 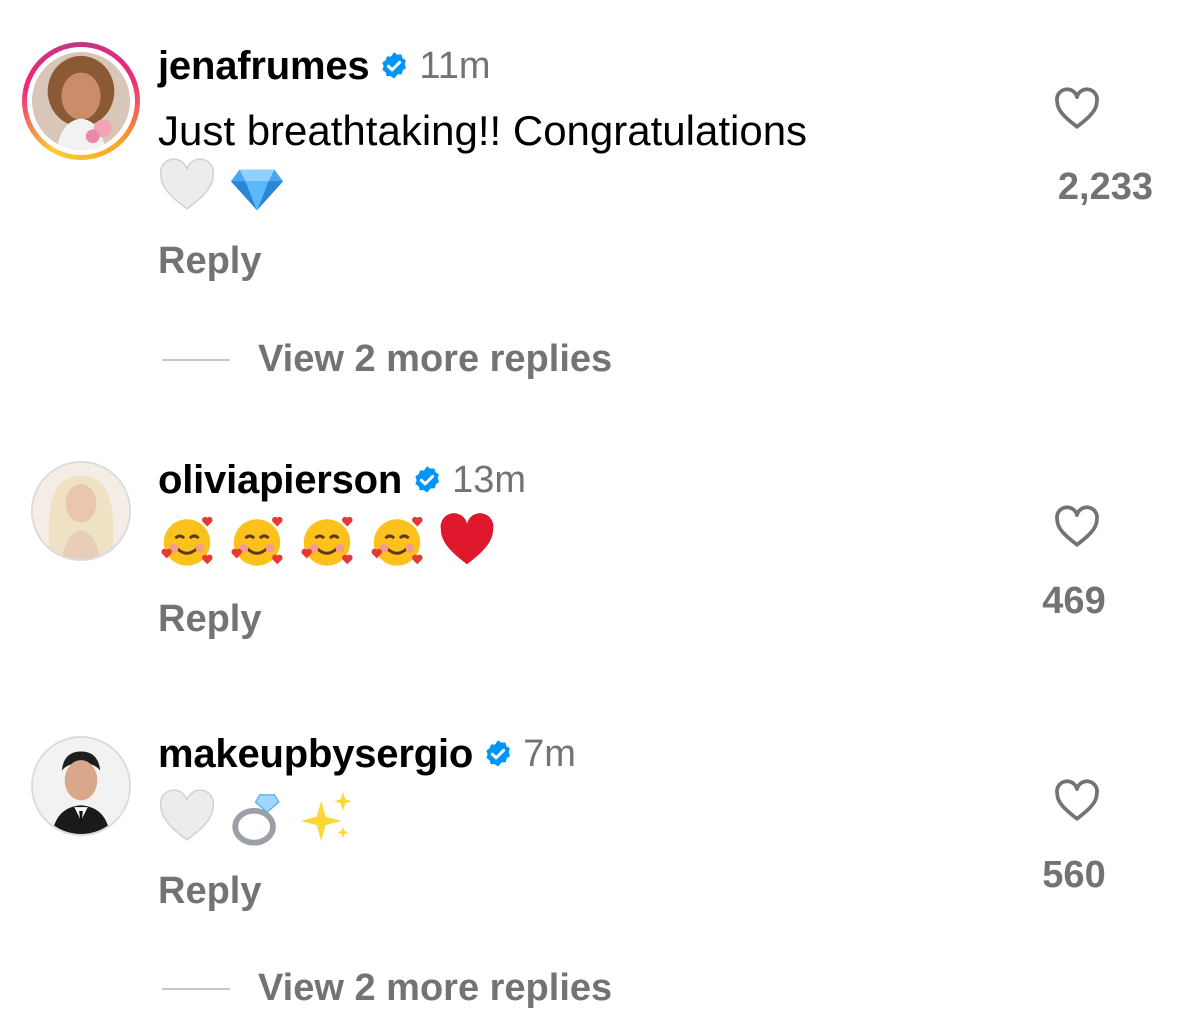 I want to click on like-control: 2,233, so click(x=1079, y=154).